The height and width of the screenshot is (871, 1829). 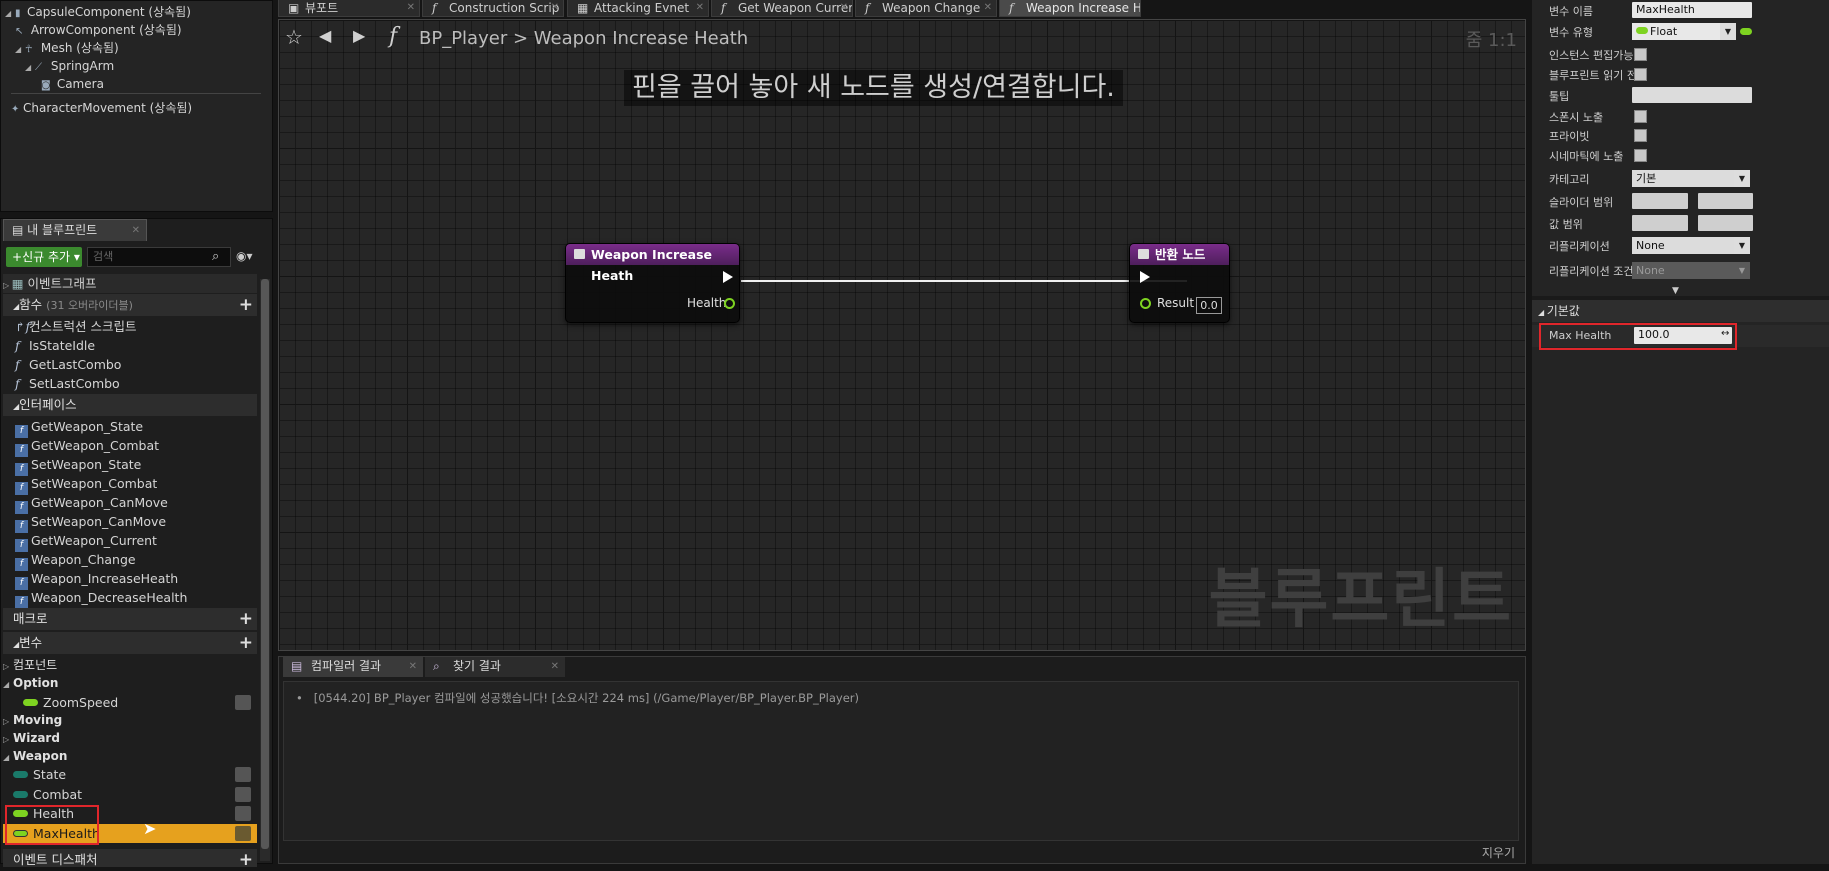 I want to click on variable-zoomspeed: ZoomSpeed, so click(x=130, y=702).